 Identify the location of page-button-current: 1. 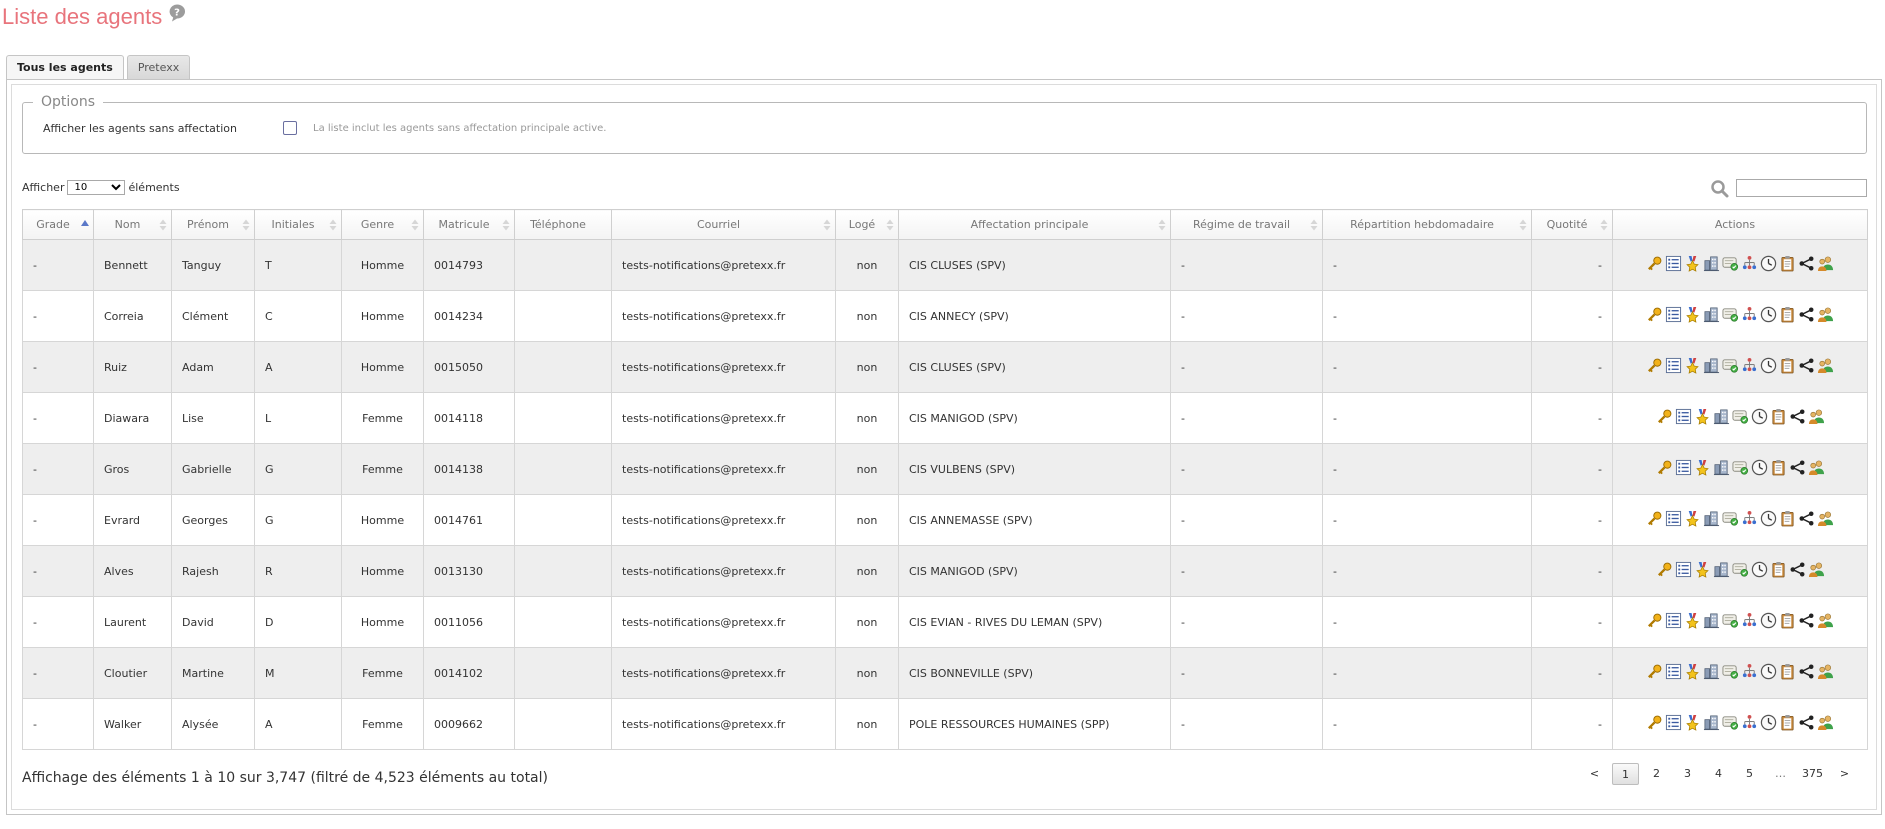
(1625, 774).